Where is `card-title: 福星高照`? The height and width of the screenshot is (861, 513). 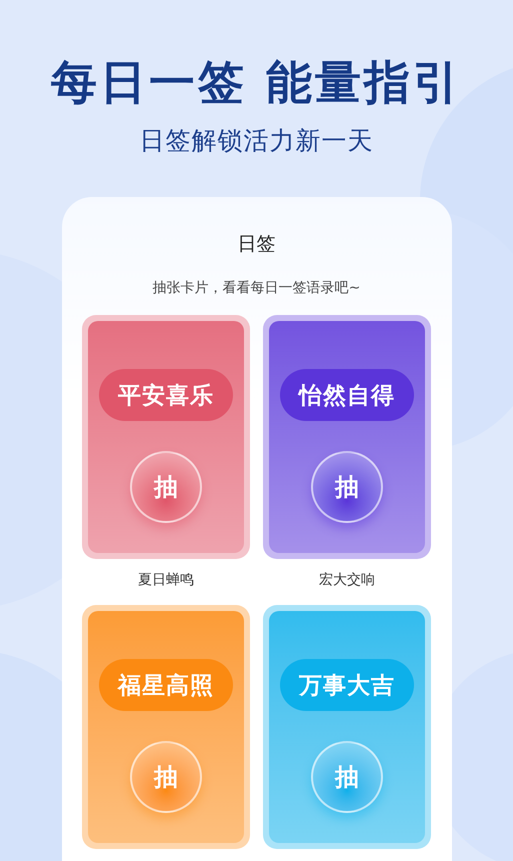 card-title: 福星高照 is located at coordinates (166, 685).